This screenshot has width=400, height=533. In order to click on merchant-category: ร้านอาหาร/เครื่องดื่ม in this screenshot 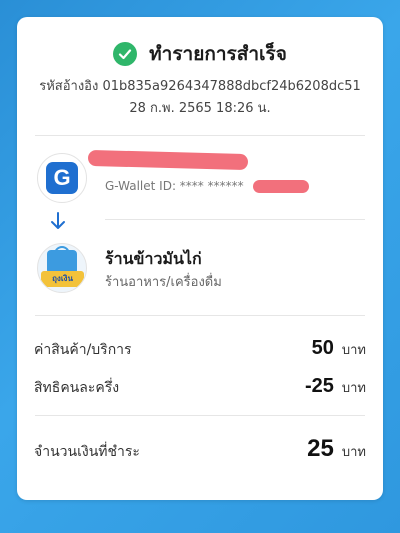, I will do `click(163, 282)`.